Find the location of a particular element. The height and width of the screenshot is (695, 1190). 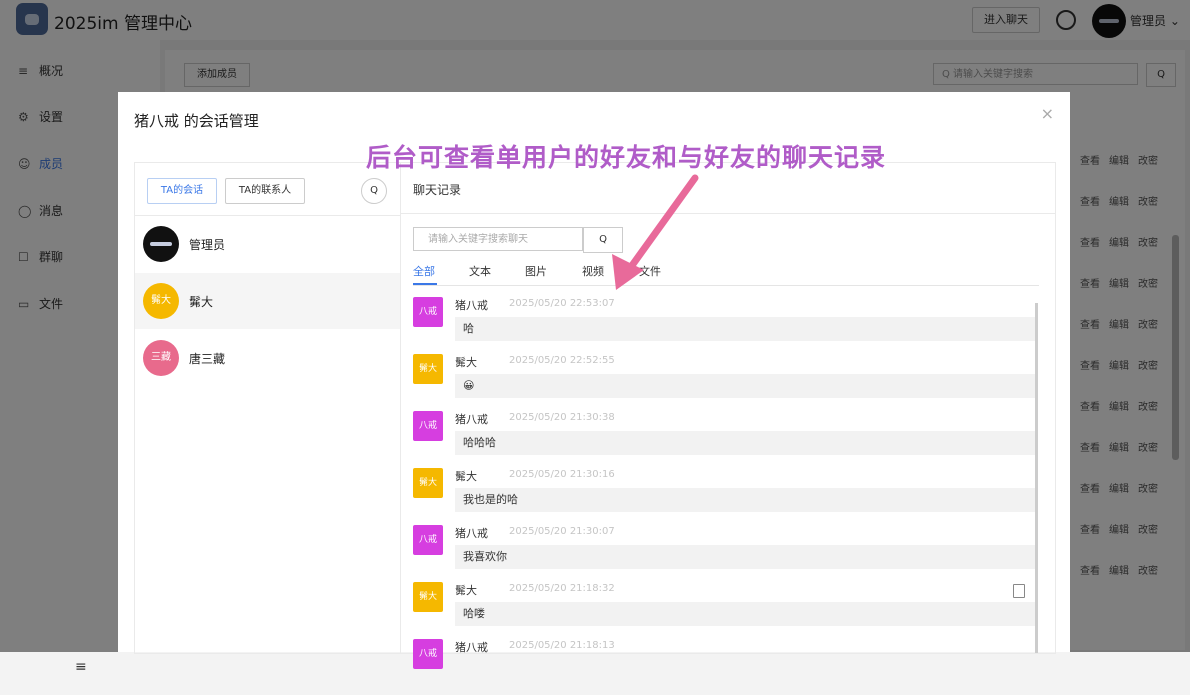

annotation-arrow is located at coordinates (655, 232).